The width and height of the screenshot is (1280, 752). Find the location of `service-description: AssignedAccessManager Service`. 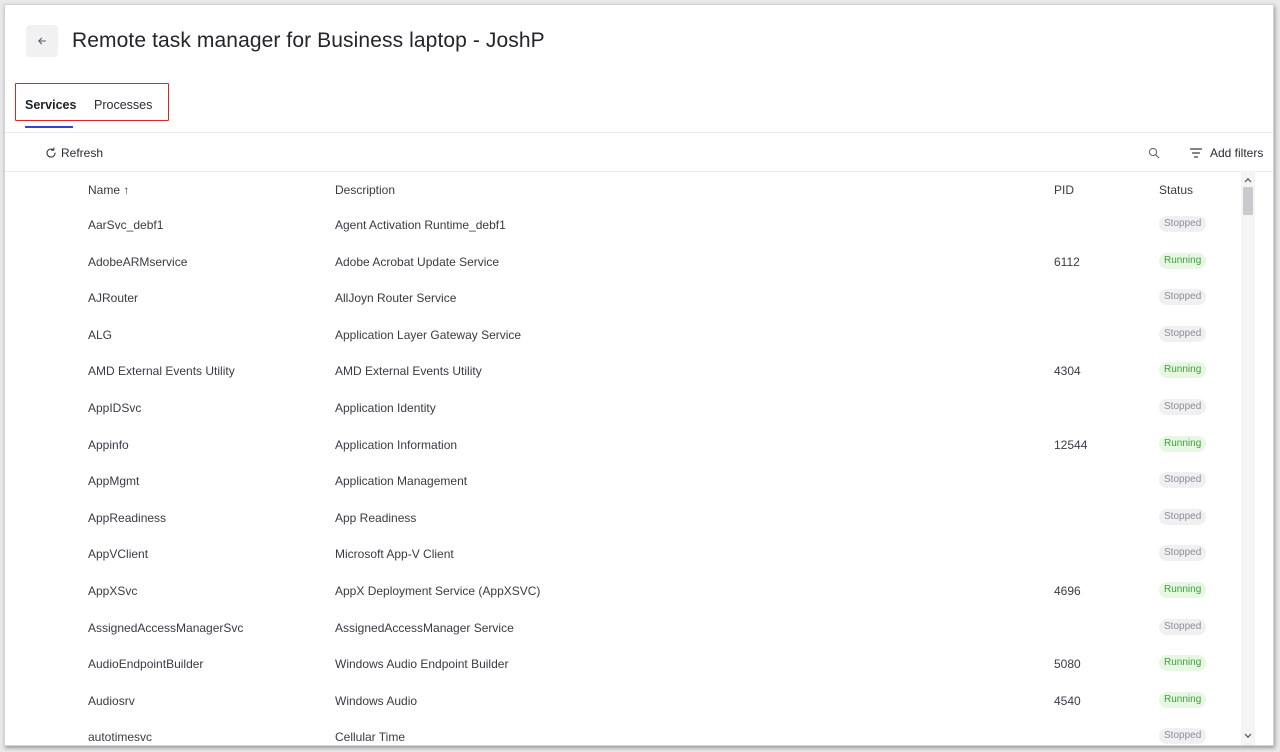

service-description: AssignedAccessManager Service is located at coordinates (424, 627).